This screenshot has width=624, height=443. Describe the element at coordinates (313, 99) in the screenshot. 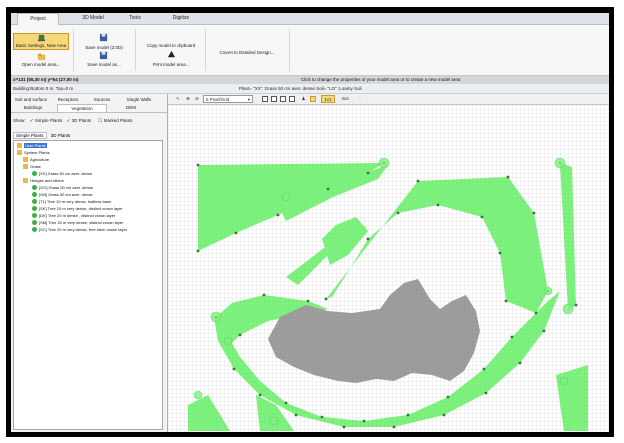

I see `fill-tool-icon` at that location.